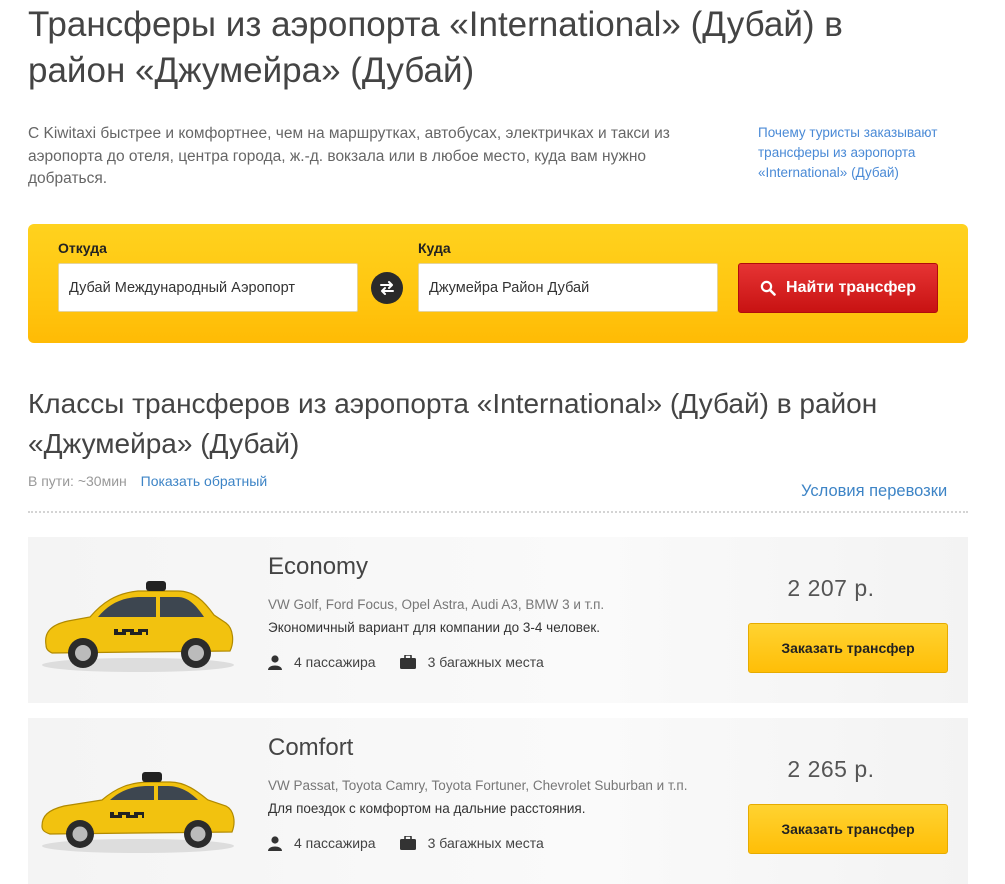 The width and height of the screenshot is (1005, 884). What do you see at coordinates (568, 287) in the screenshot?
I see `to-input` at bounding box center [568, 287].